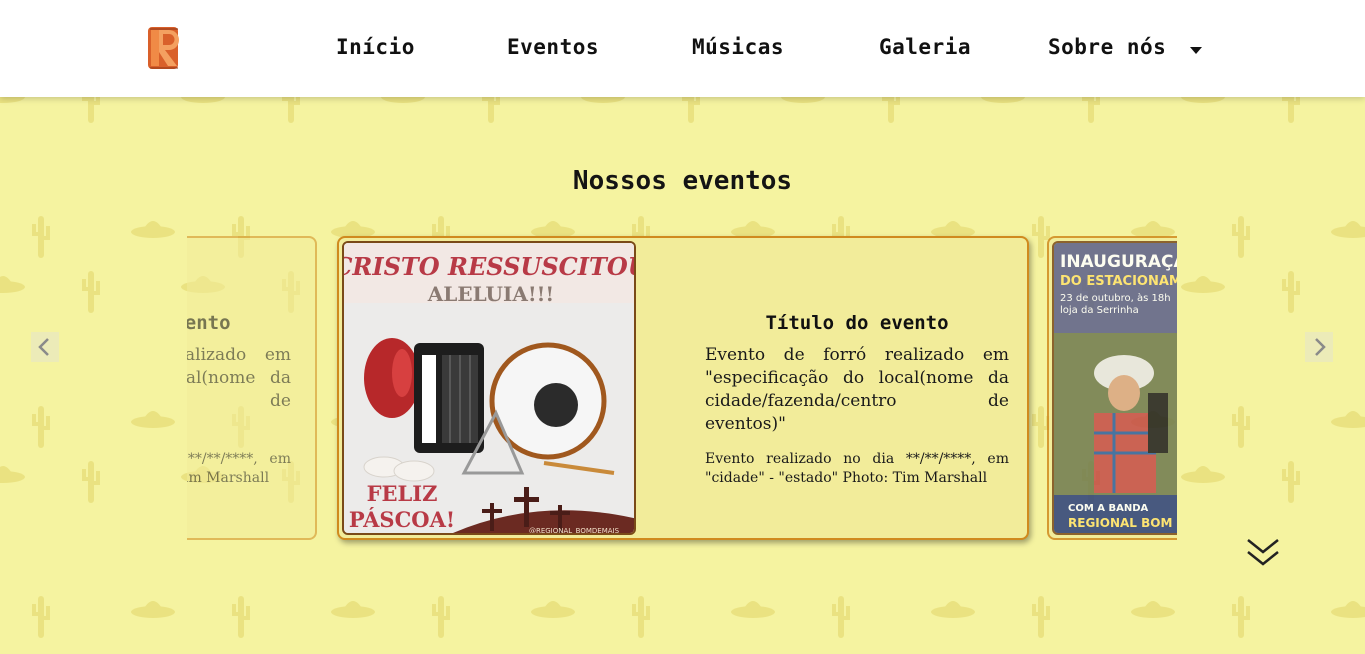 The image size is (1365, 654). I want to click on carousel-prev-button, so click(45, 347).